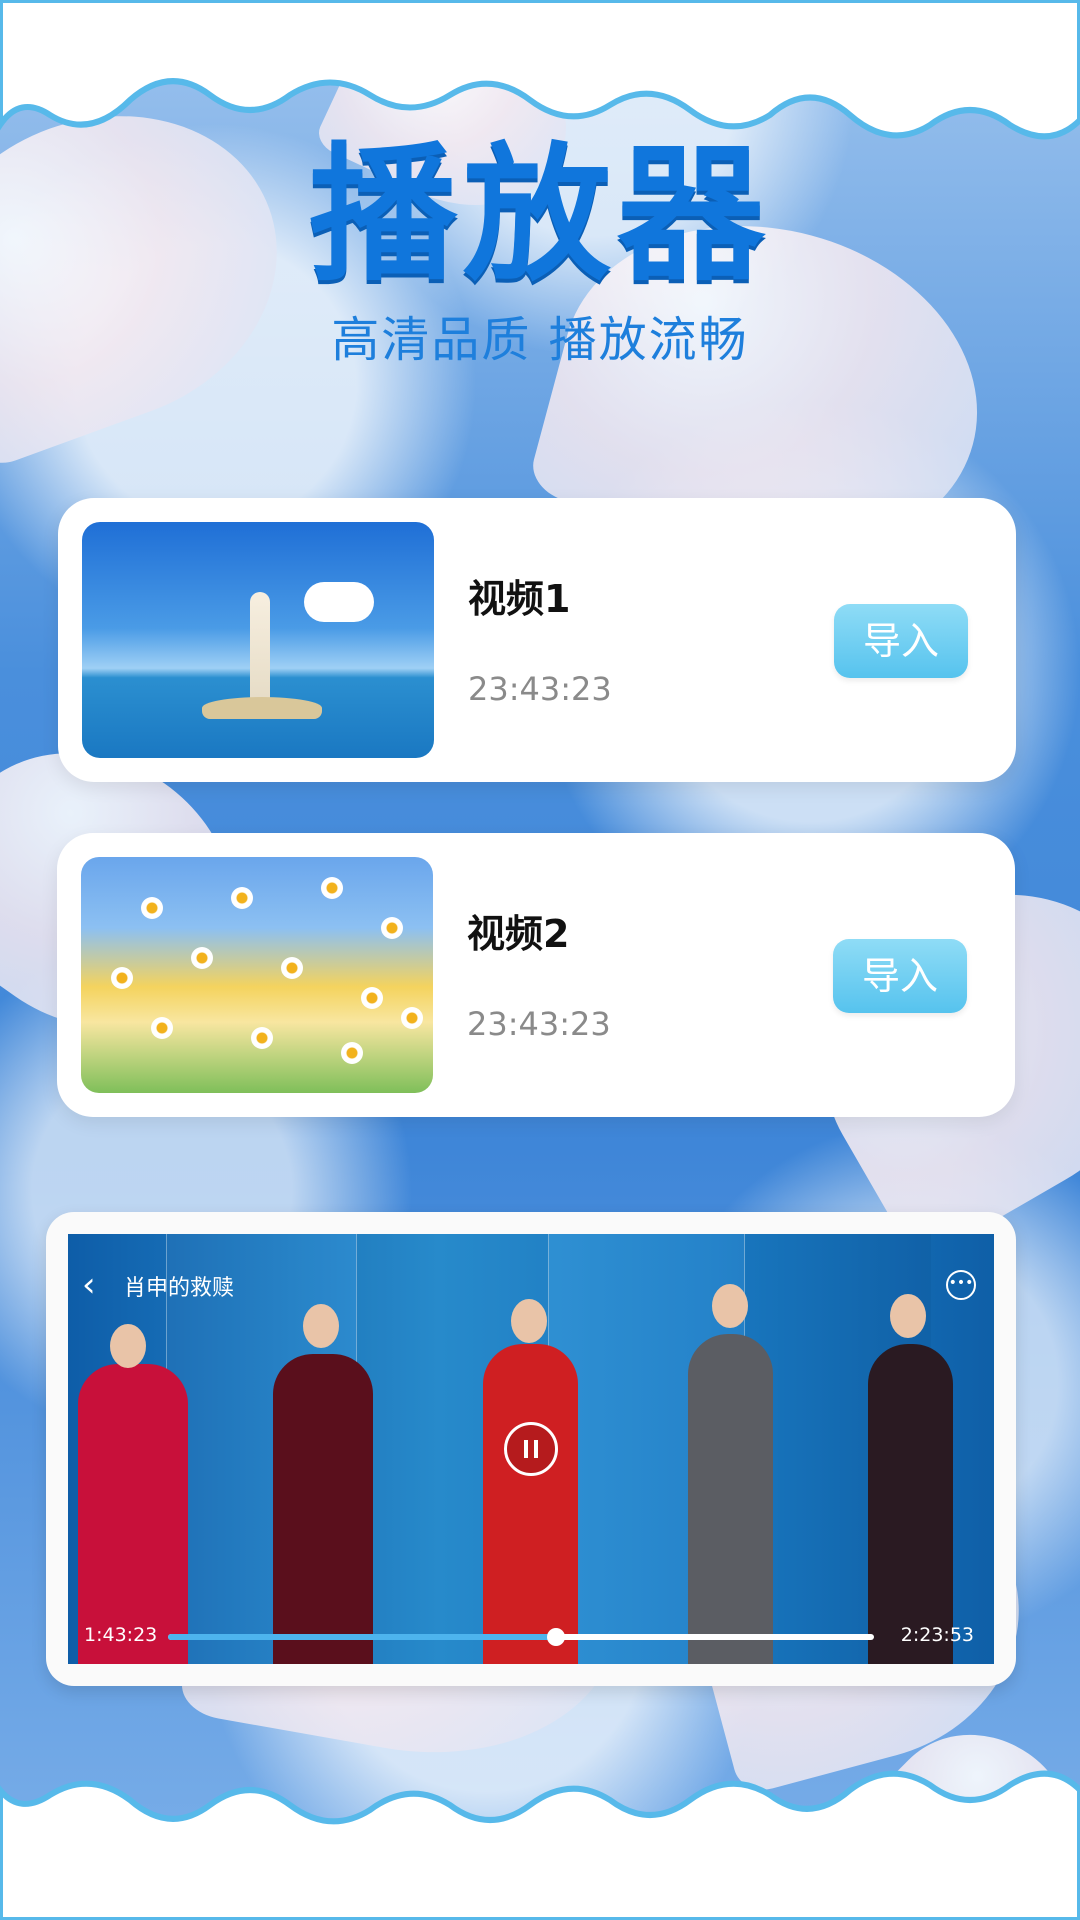 This screenshot has width=1080, height=1920. I want to click on more-dots-icon: •••, so click(961, 1285).